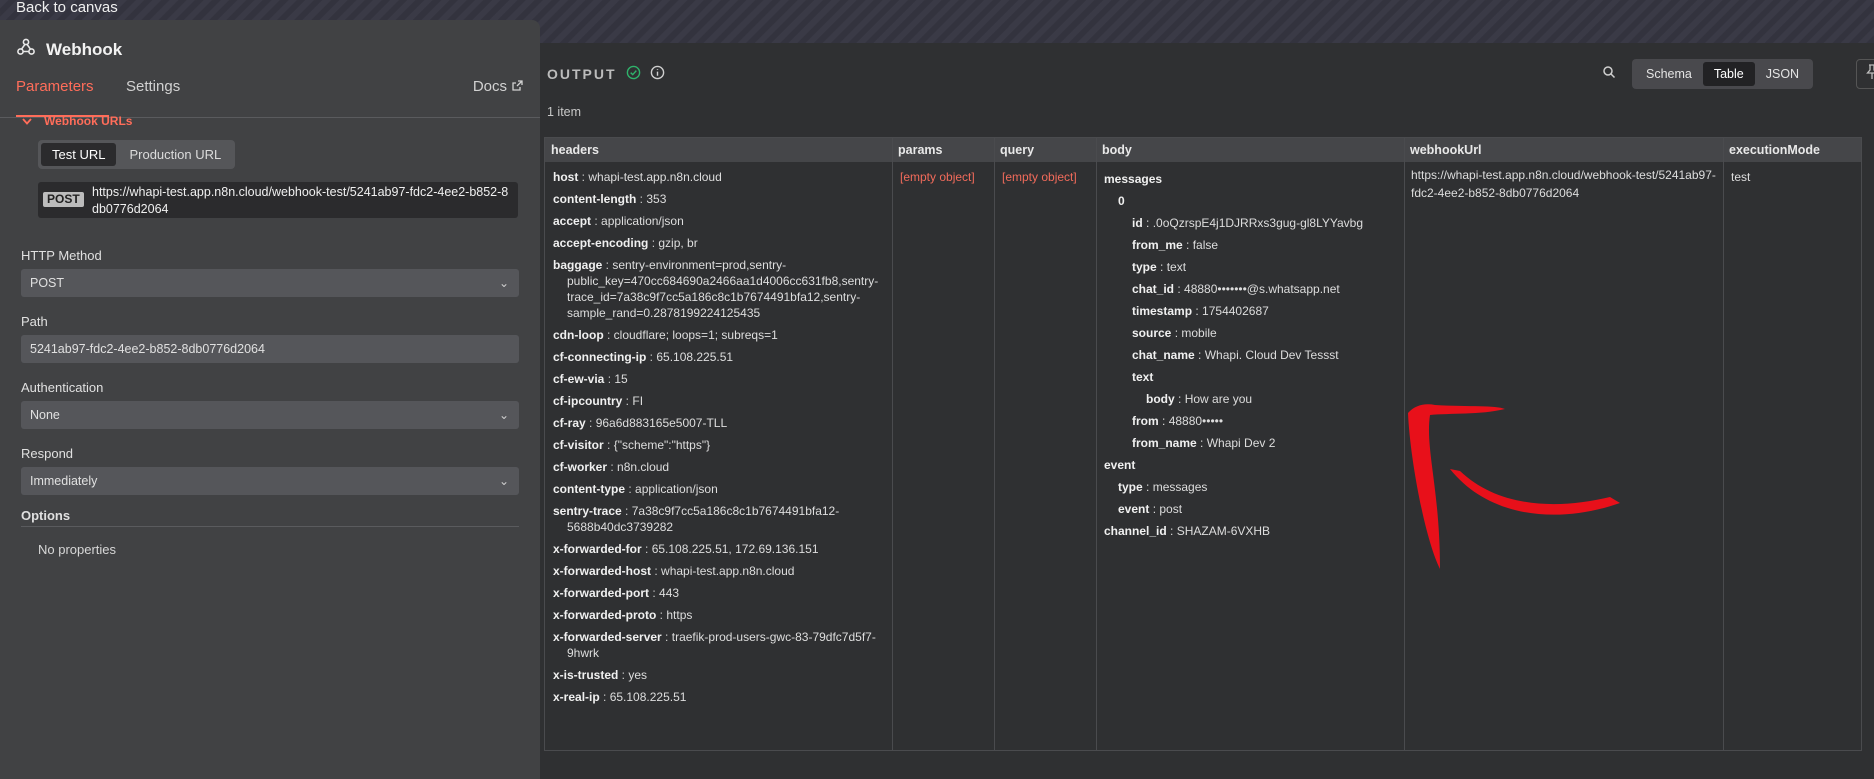 Image resolution: width=1874 pixels, height=779 pixels. Describe the element at coordinates (640, 423) in the screenshot. I see `header-entry: cf-ray : 96a6d883165e5007-TLL` at that location.